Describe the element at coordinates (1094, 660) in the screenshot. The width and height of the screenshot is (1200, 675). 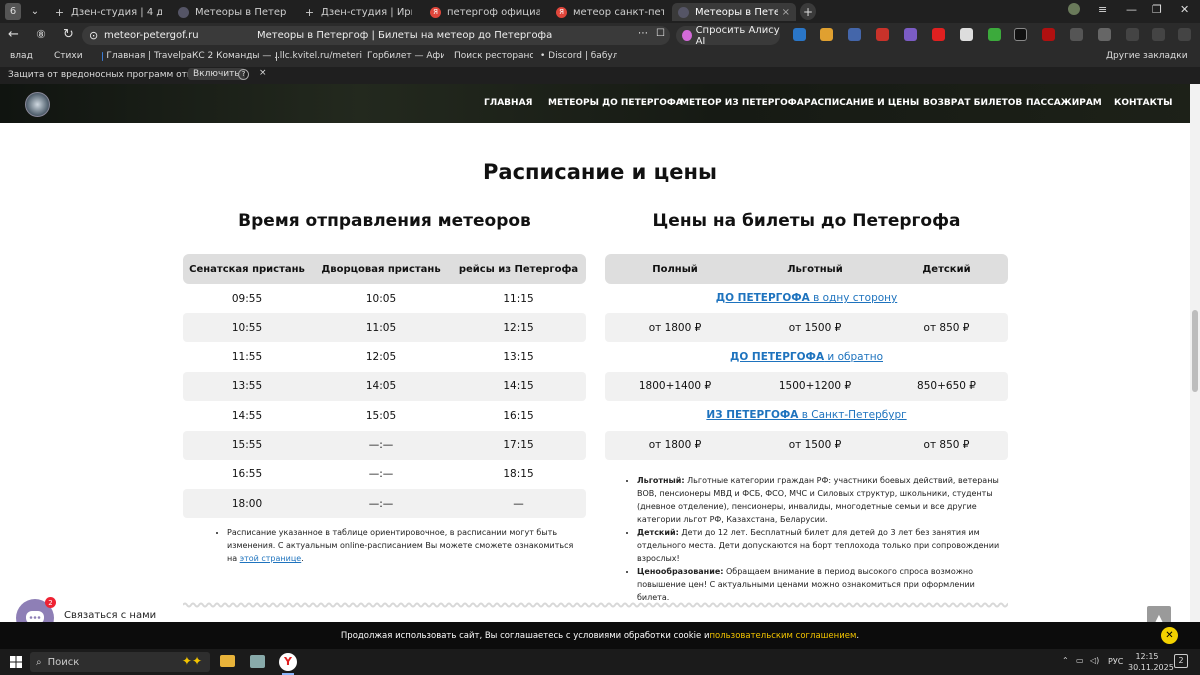
I see `volume-icon: ◁)` at that location.